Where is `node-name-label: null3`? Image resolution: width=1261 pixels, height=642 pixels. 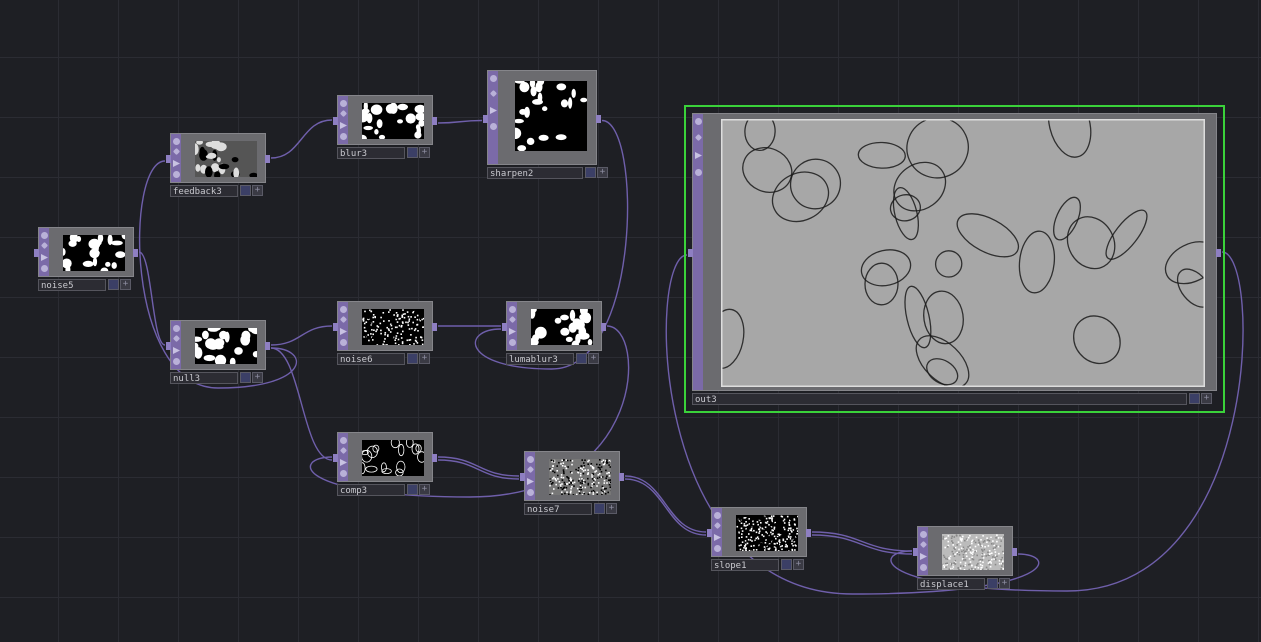
node-name-label: null3 is located at coordinates (204, 378).